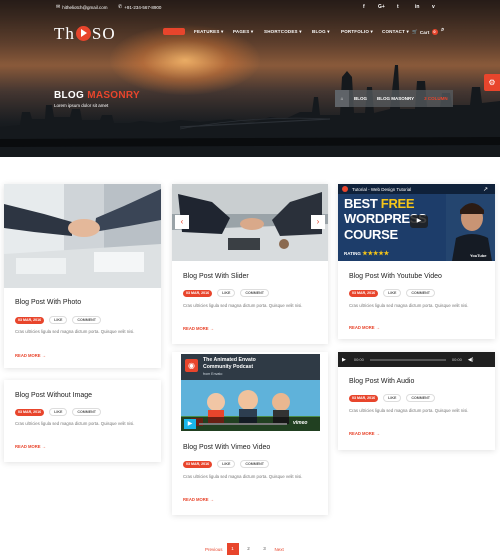 This screenshot has height=555, width=500. I want to click on post-title: Blog Post With Youtube Video, so click(395, 276).